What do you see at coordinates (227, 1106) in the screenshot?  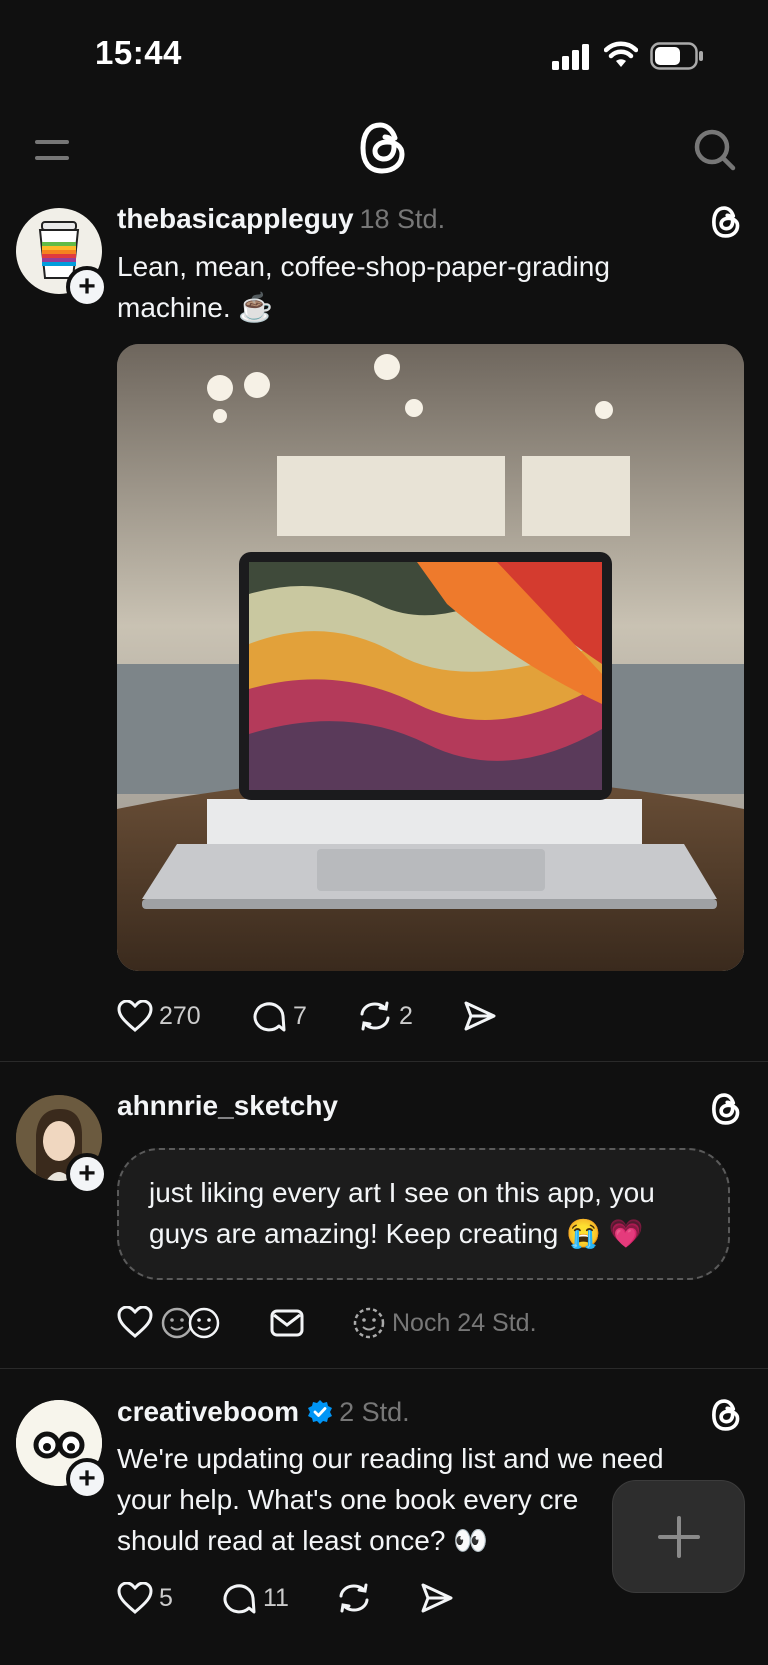 I see `username: ahnnrie_sketchy` at bounding box center [227, 1106].